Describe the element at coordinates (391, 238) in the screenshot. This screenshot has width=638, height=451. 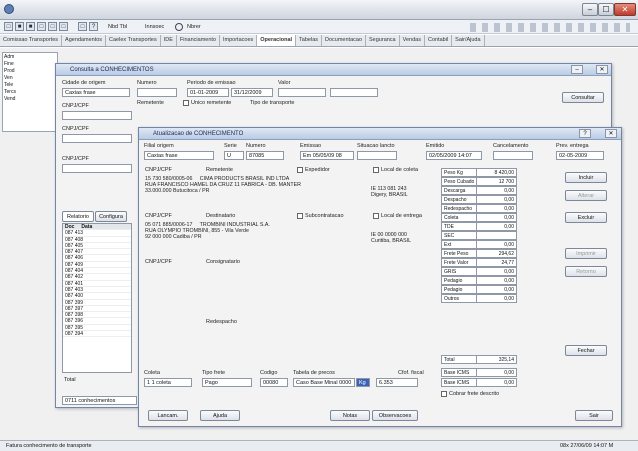
I see `destinatario-ie: IE 00 0000 000 Curitiba, BRASIL` at that location.